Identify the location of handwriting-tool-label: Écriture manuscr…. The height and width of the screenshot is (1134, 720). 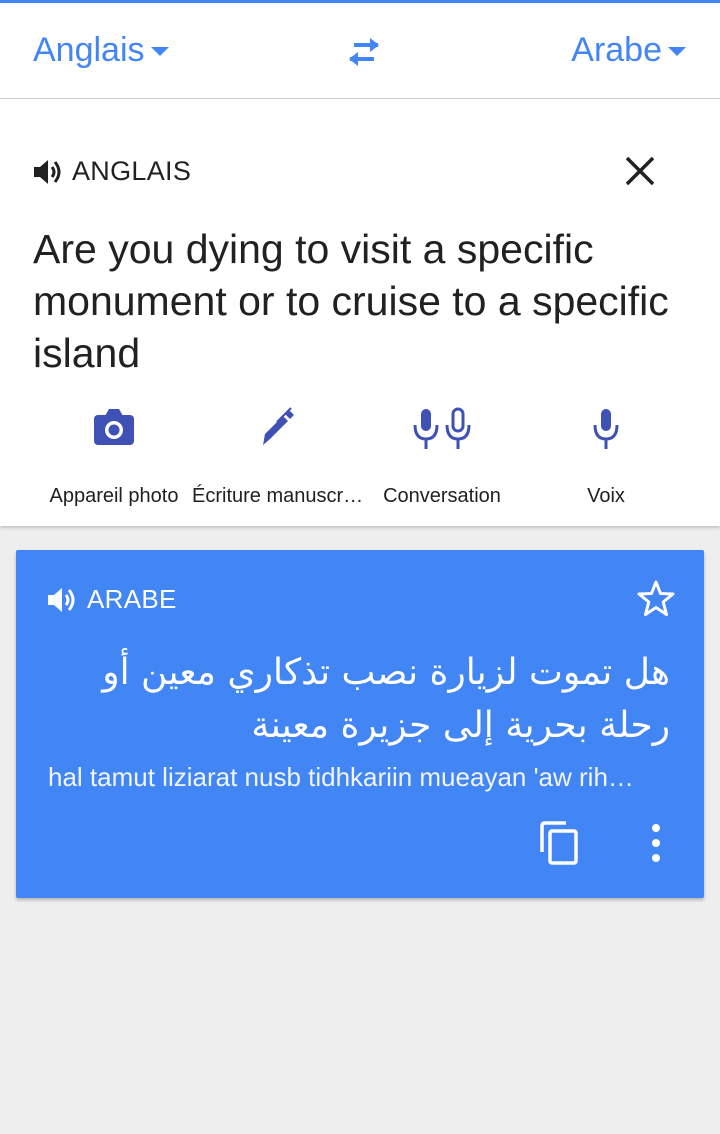
(278, 496).